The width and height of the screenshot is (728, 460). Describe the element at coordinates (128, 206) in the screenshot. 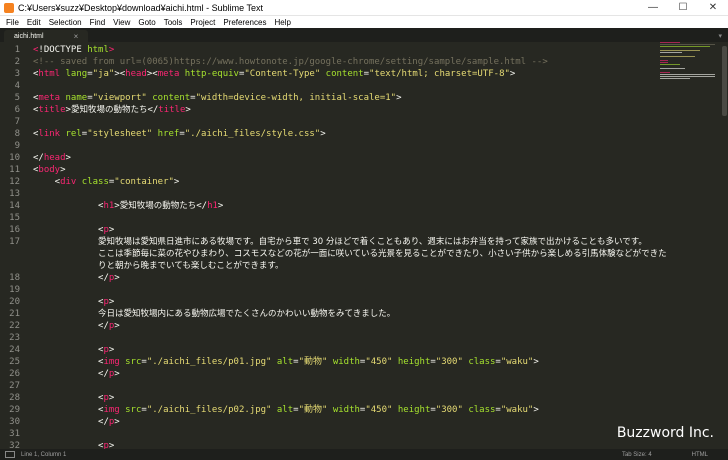

I see `code-line: <h1>愛知牧場の動物たち</h1>` at that location.